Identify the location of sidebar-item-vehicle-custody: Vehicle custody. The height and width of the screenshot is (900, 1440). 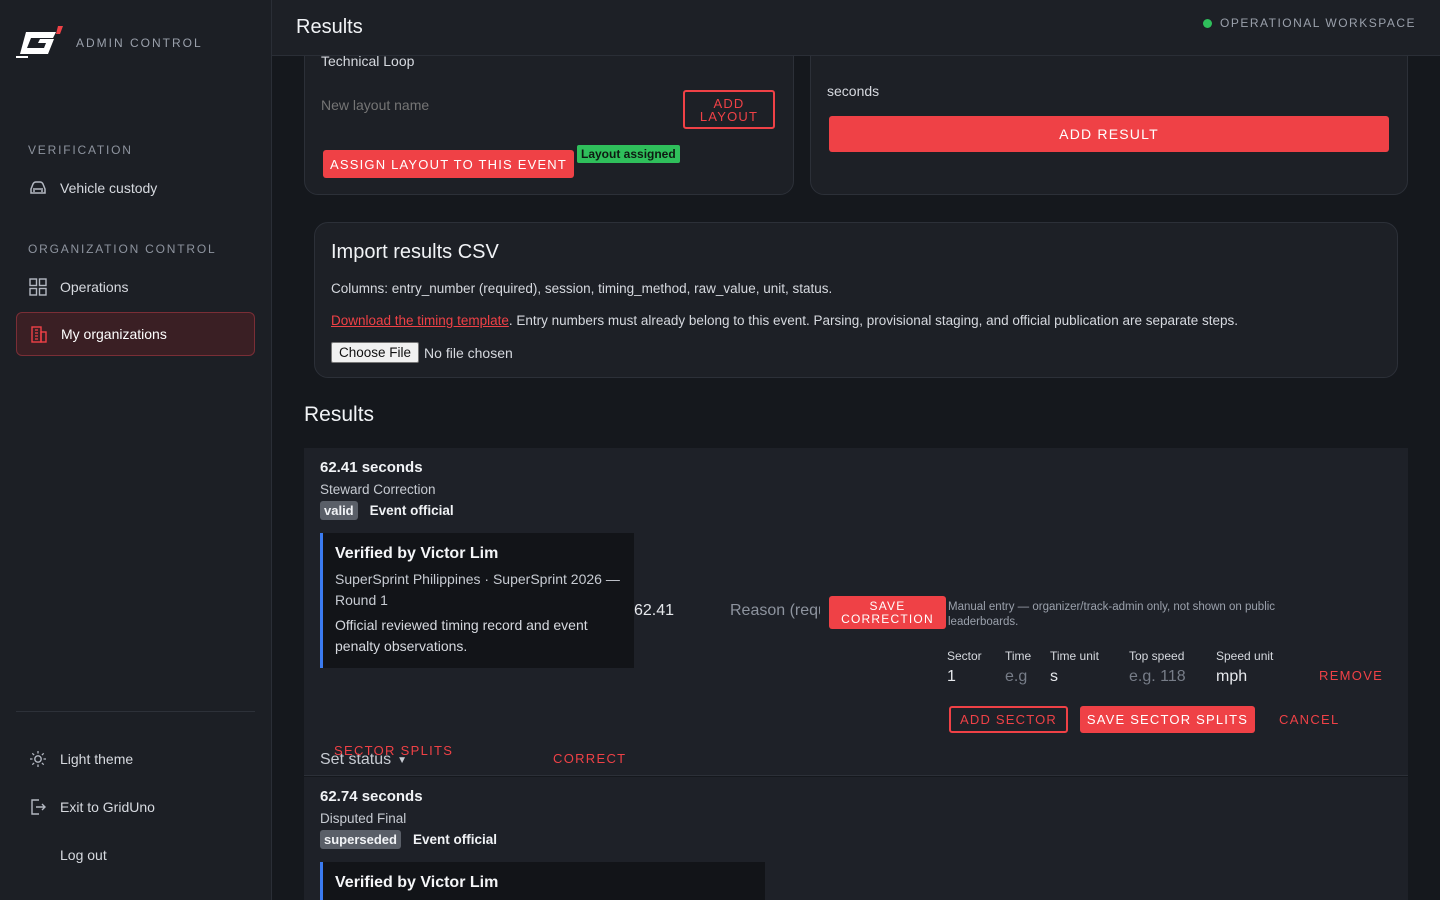
(135, 188).